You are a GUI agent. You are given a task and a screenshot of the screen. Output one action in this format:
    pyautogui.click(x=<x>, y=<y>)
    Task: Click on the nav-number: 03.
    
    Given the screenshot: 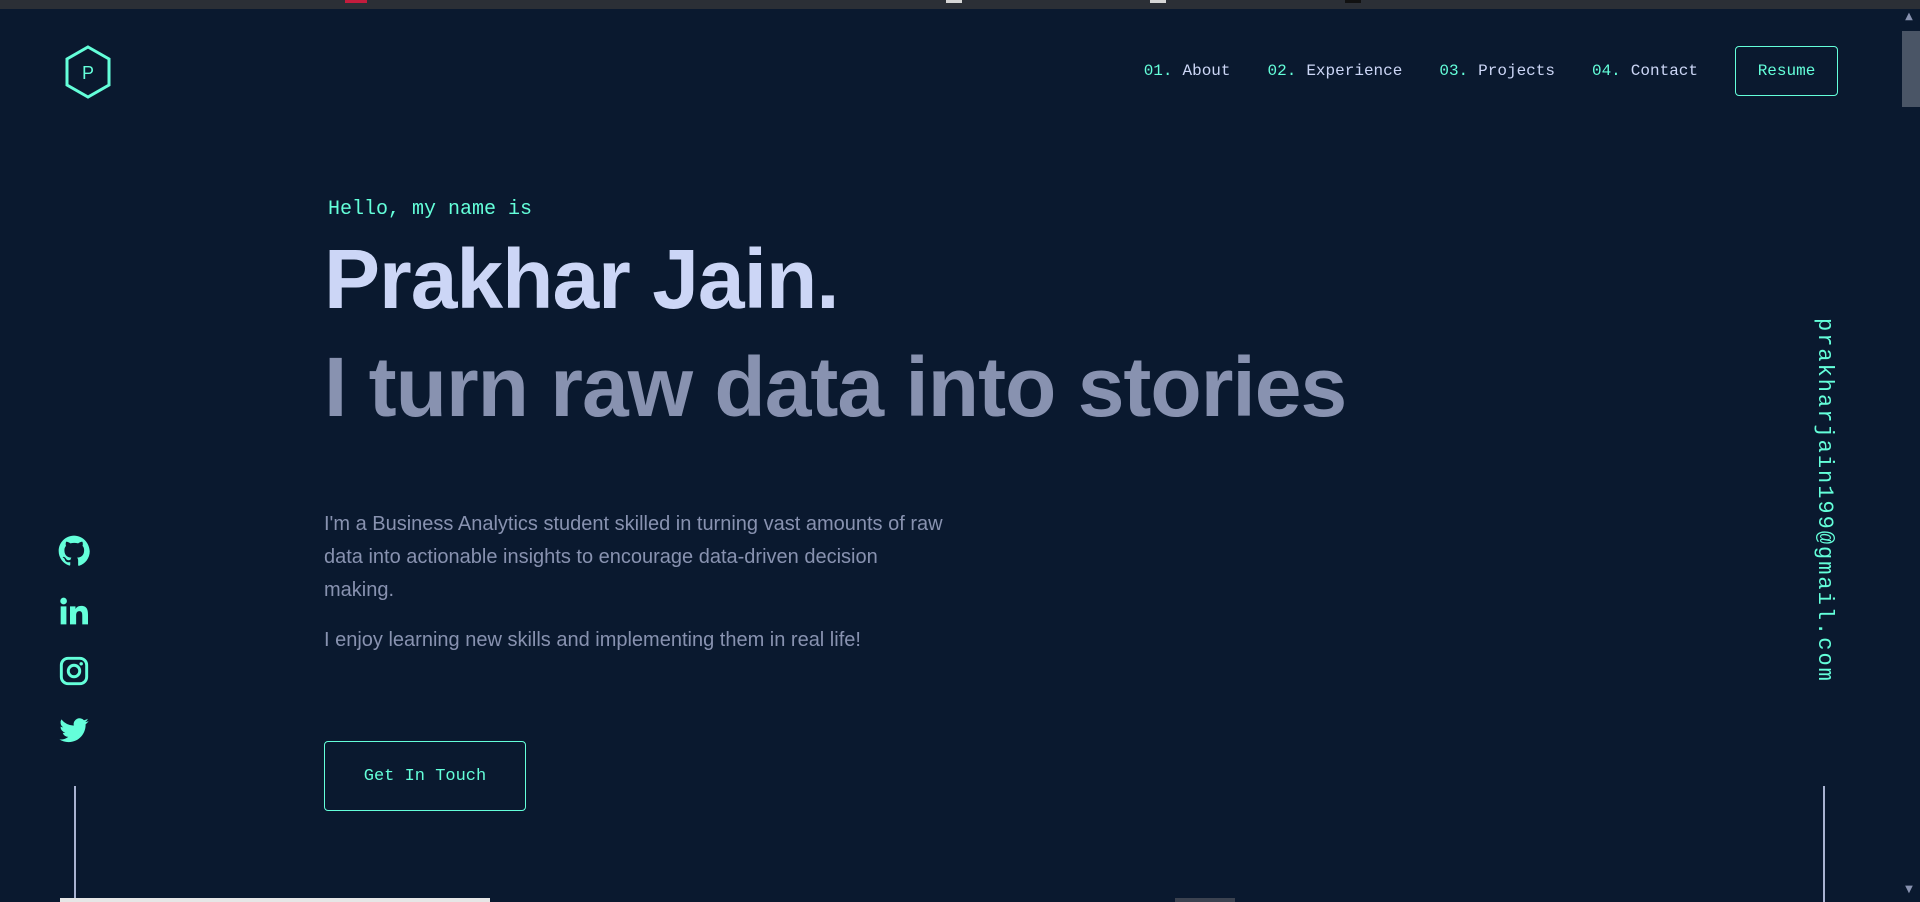 What is the action you would take?
    pyautogui.click(x=1454, y=71)
    